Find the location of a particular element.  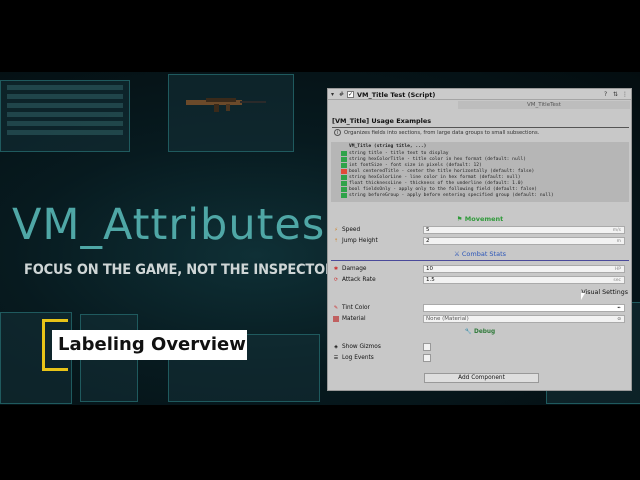

more-icon: ⋮ is located at coordinates (625, 94).